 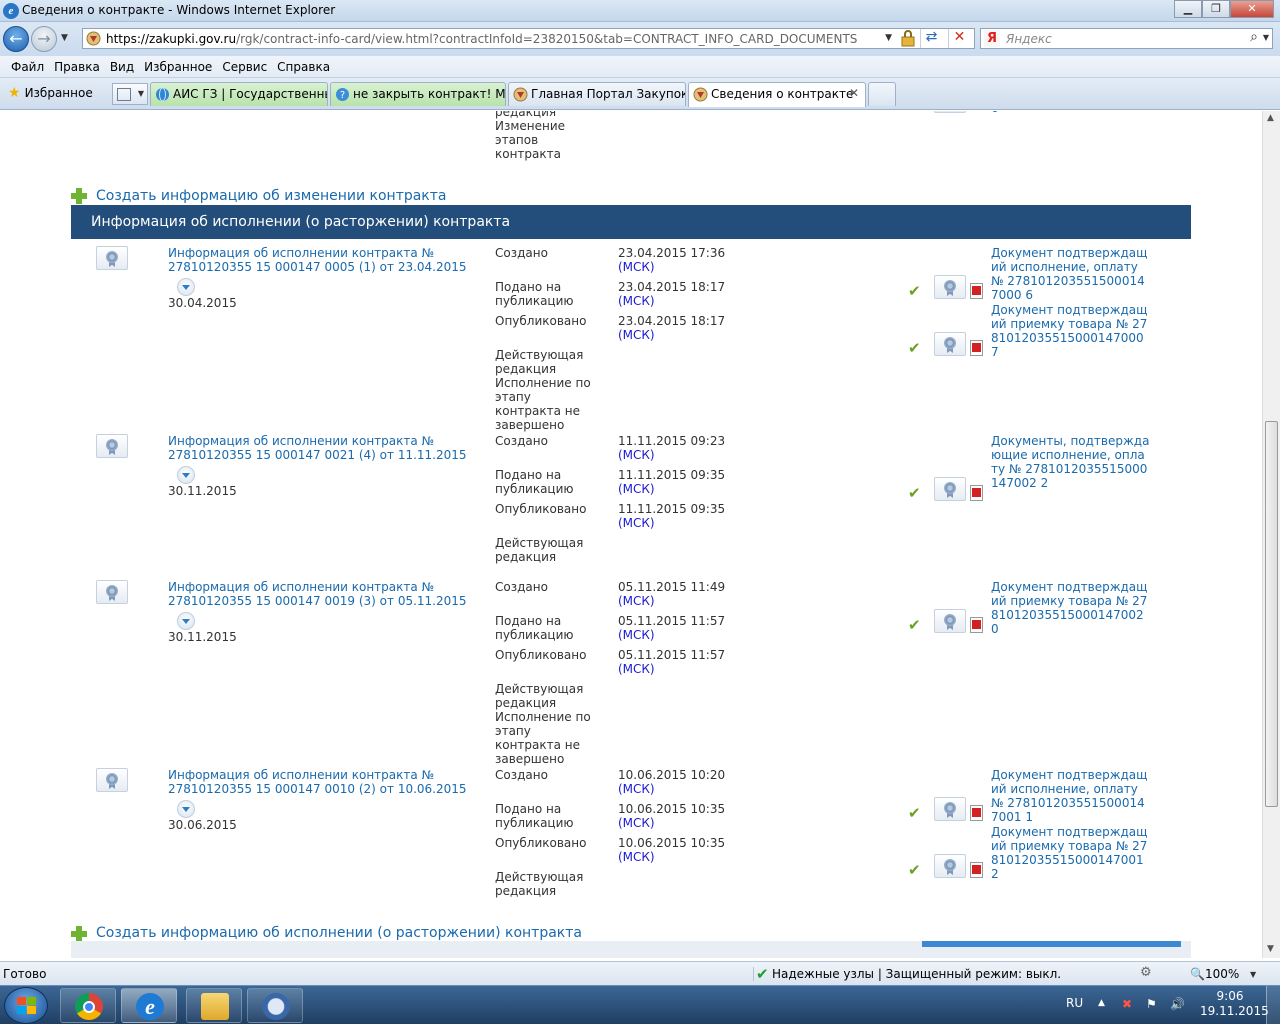 I want to click on taskbar-ie: e, so click(x=149, y=1005).